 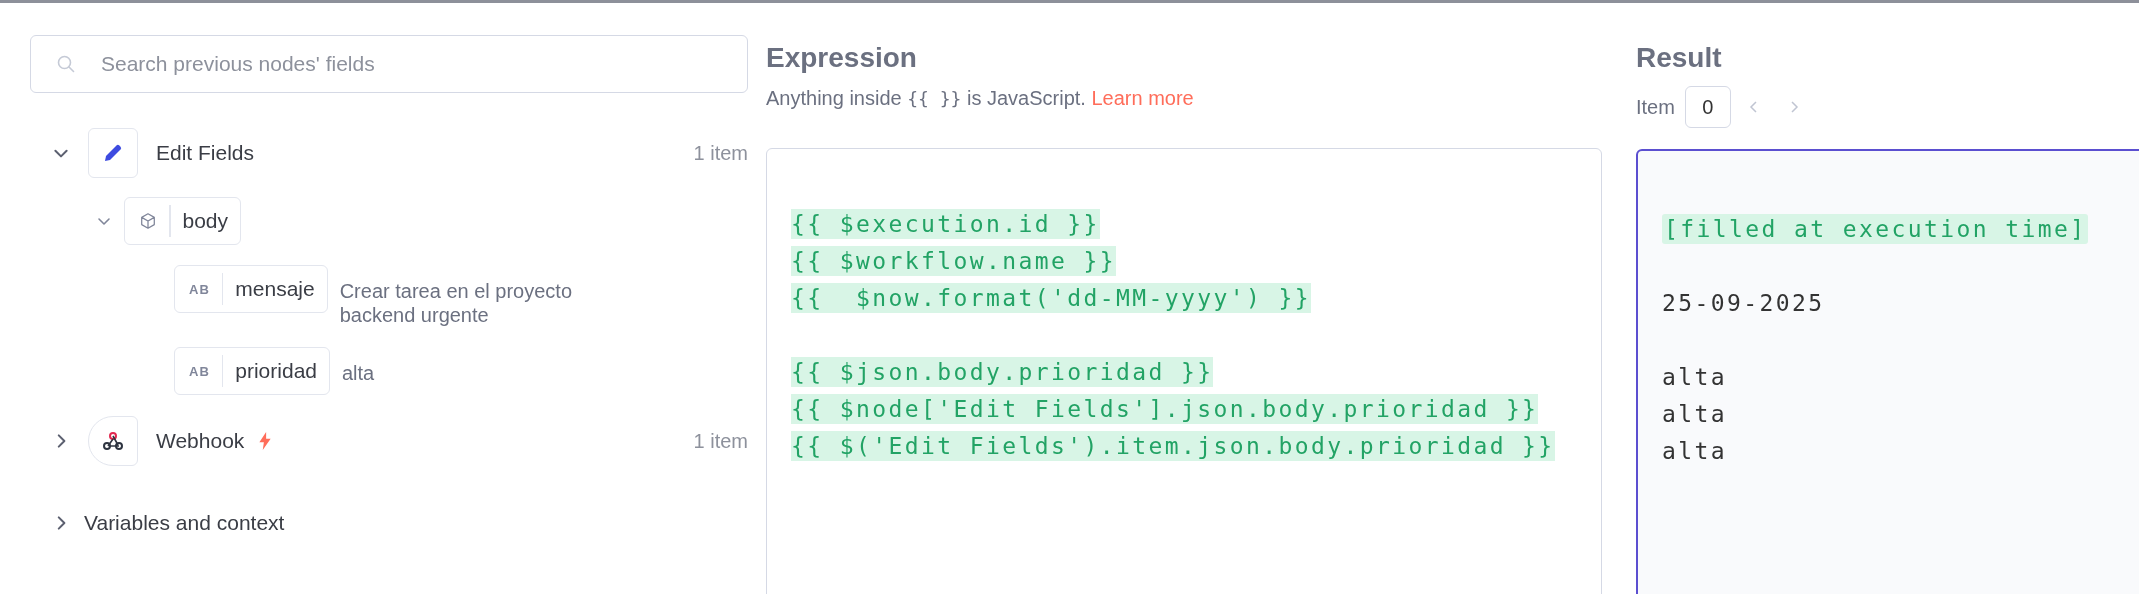 What do you see at coordinates (265, 441) in the screenshot?
I see `lightning-icon` at bounding box center [265, 441].